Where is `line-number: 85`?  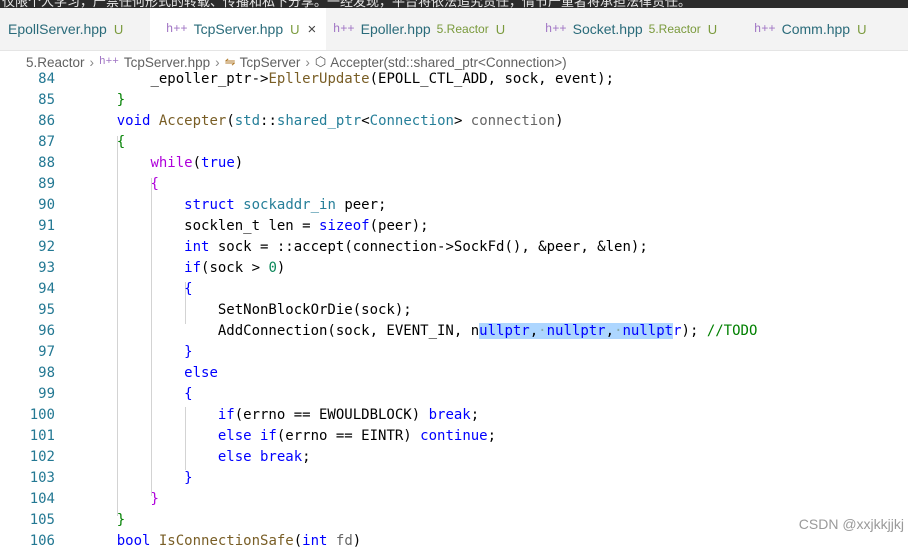 line-number: 85 is located at coordinates (46, 100).